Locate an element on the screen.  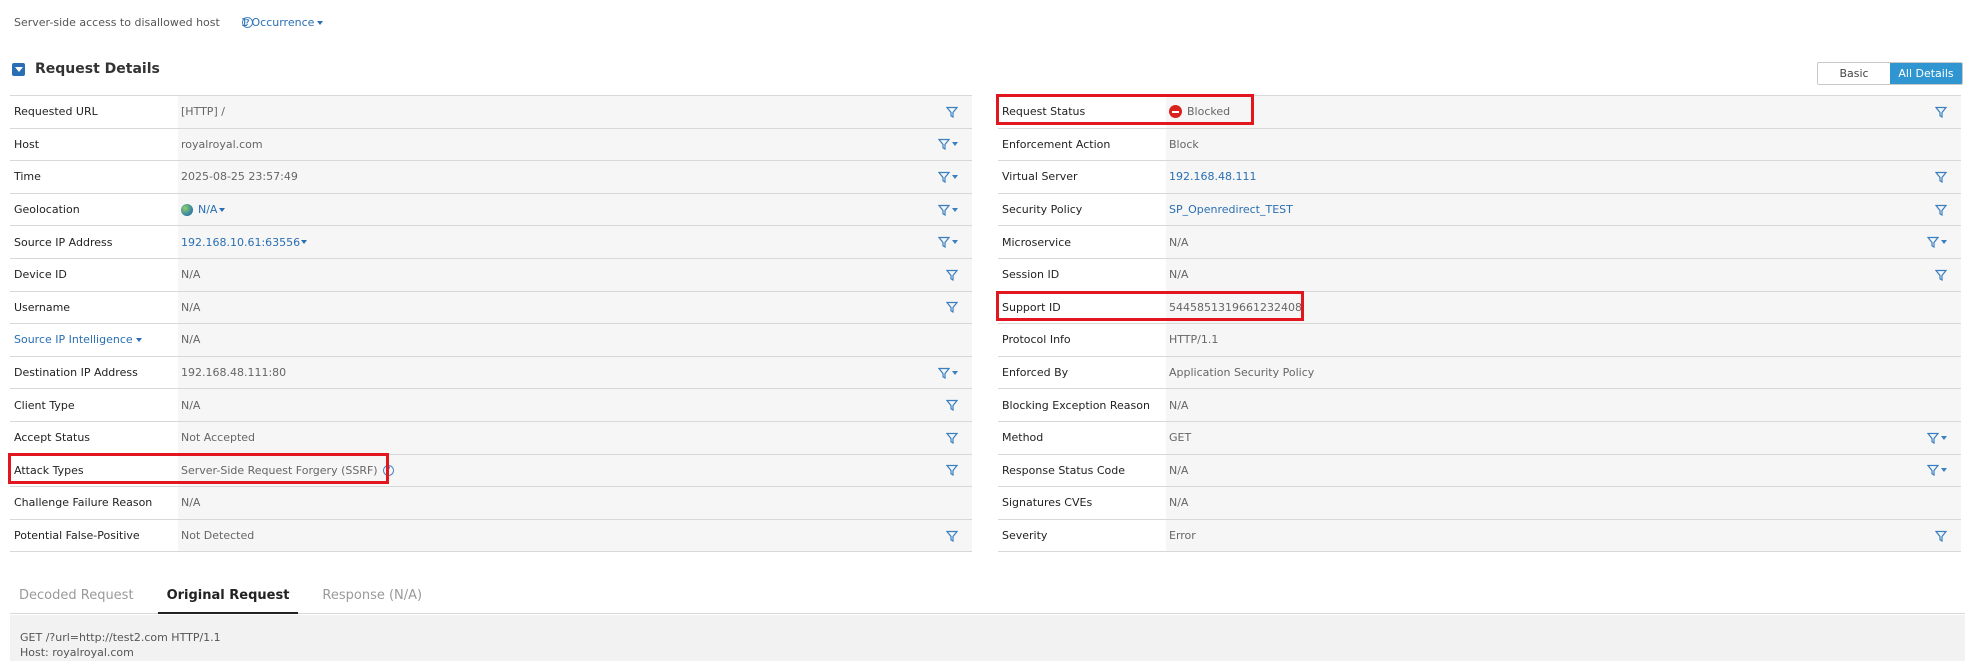
section-header: Request Details is located at coordinates (86, 69).